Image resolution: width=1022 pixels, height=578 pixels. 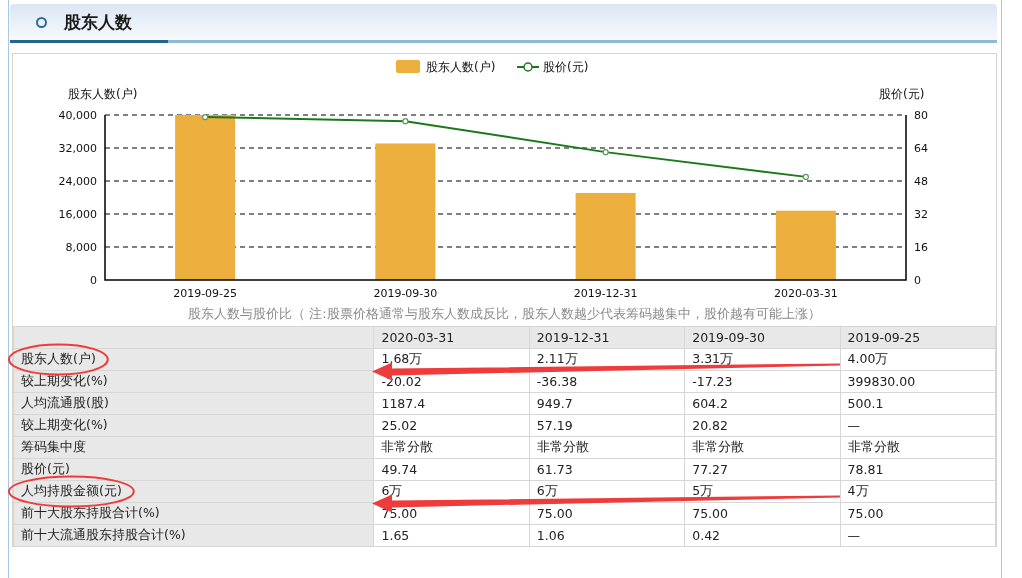 What do you see at coordinates (762, 425) in the screenshot?
I see `table-cell: 20.82` at bounding box center [762, 425].